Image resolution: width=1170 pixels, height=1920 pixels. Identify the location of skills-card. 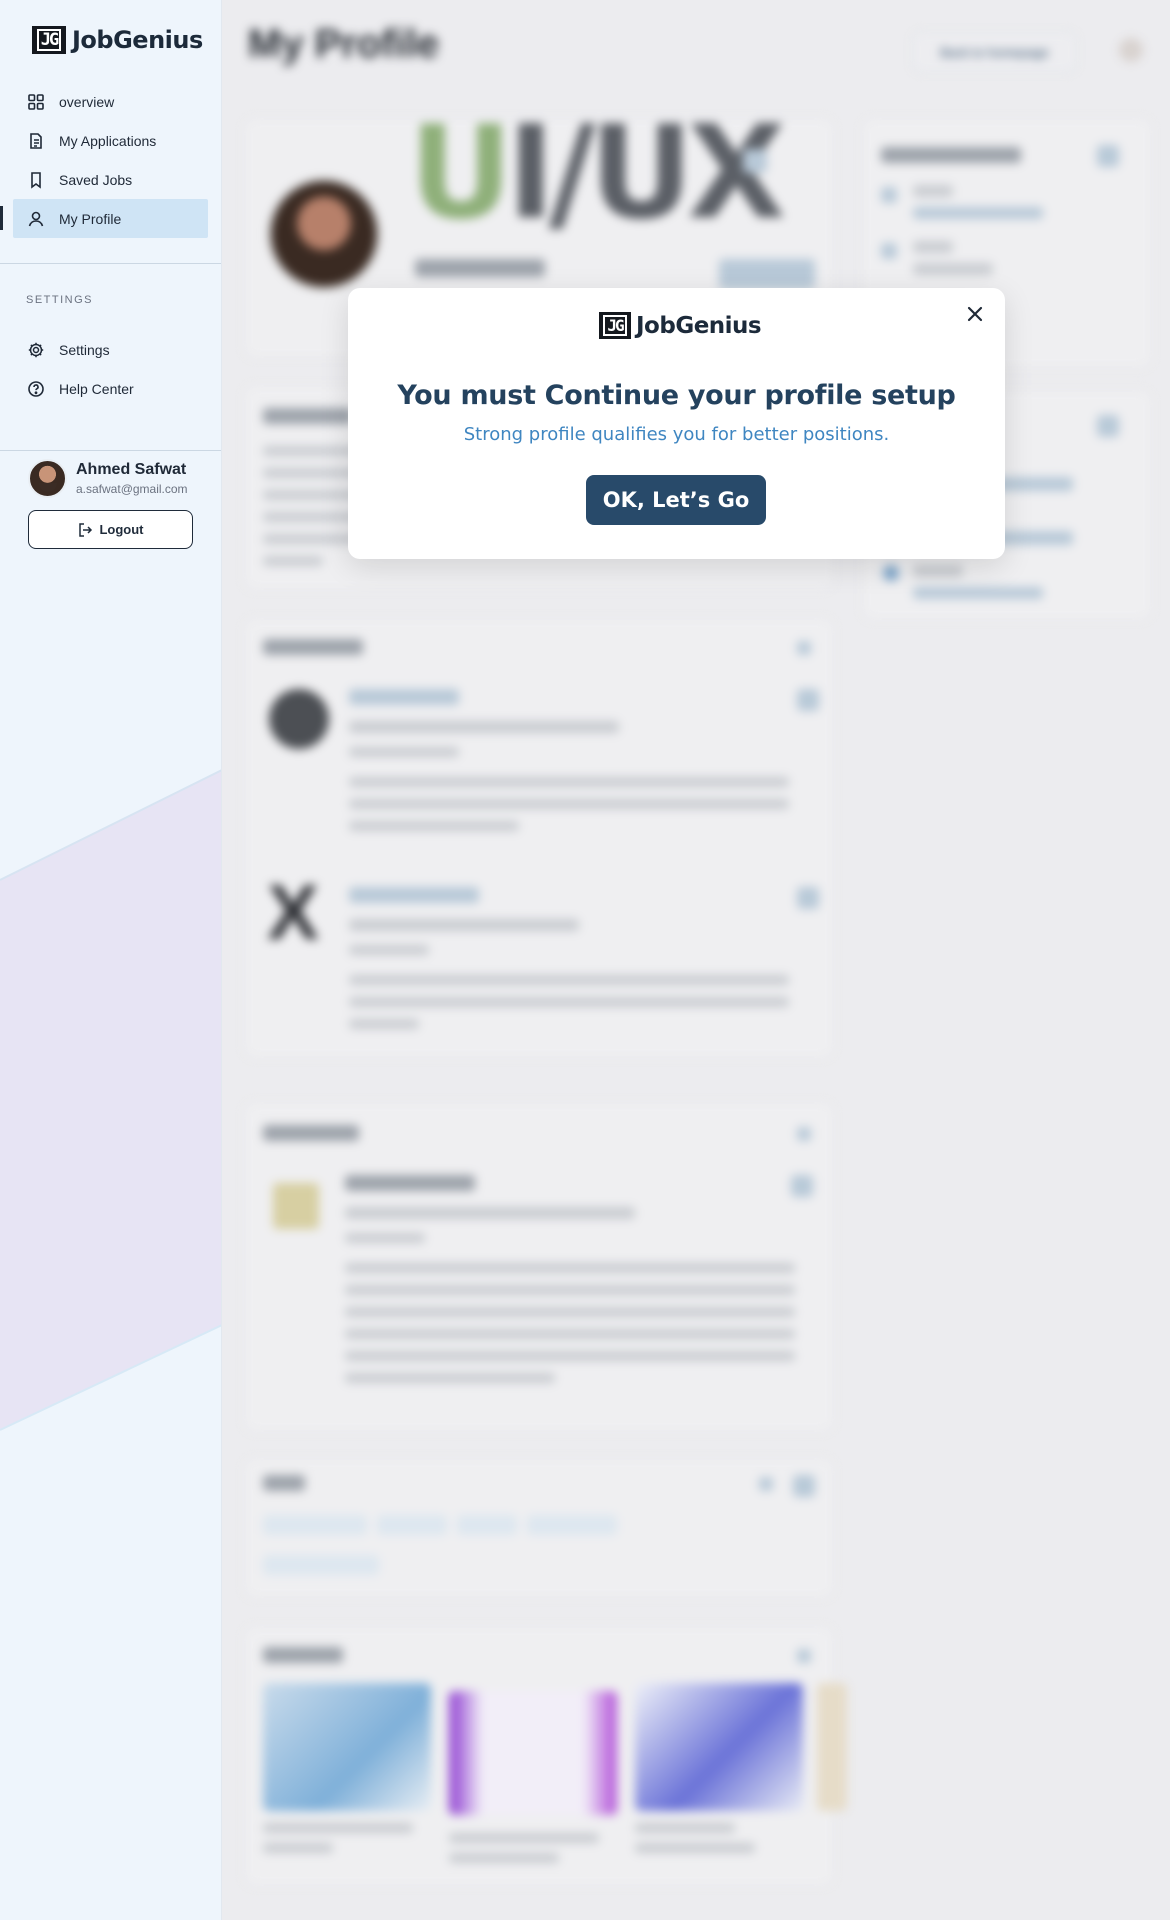
(539, 1528).